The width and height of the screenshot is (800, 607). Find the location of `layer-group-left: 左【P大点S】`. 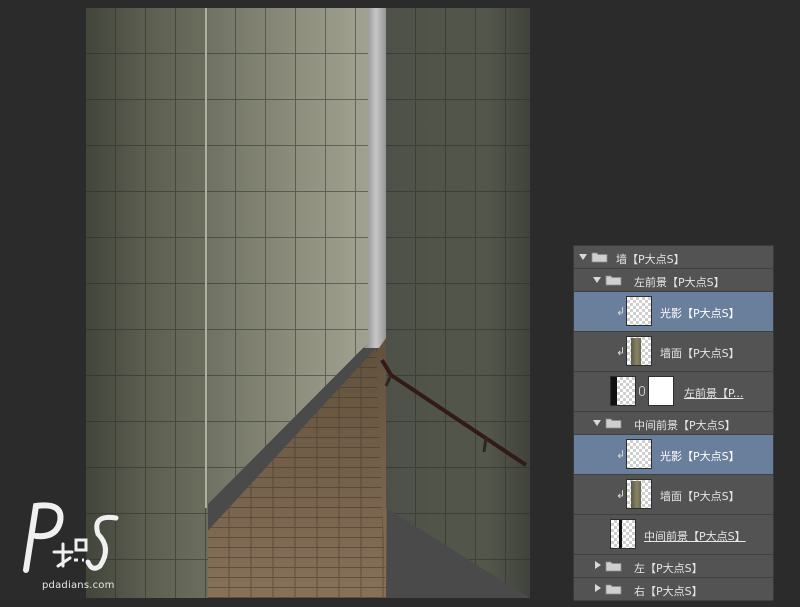

layer-group-left: 左【P大点S】 is located at coordinates (673, 566).